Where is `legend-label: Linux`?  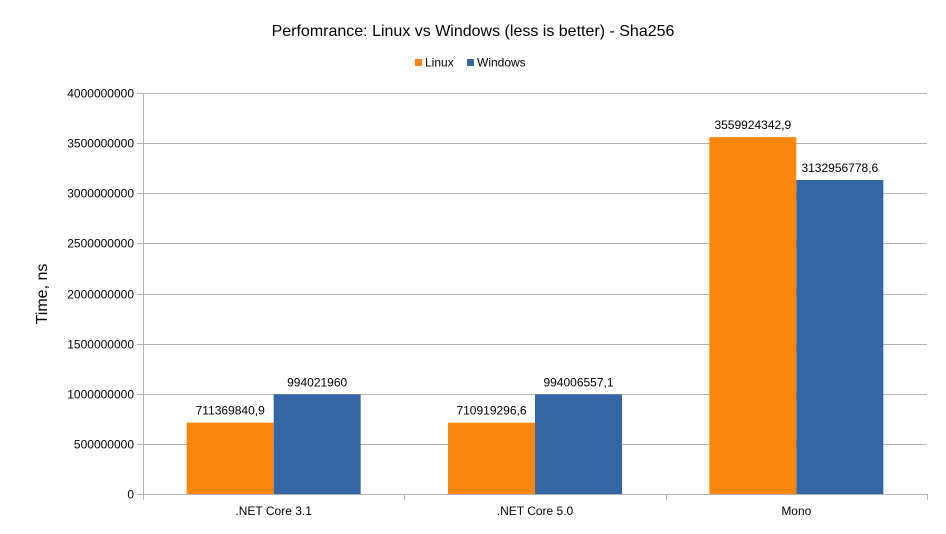 legend-label: Linux is located at coordinates (439, 63).